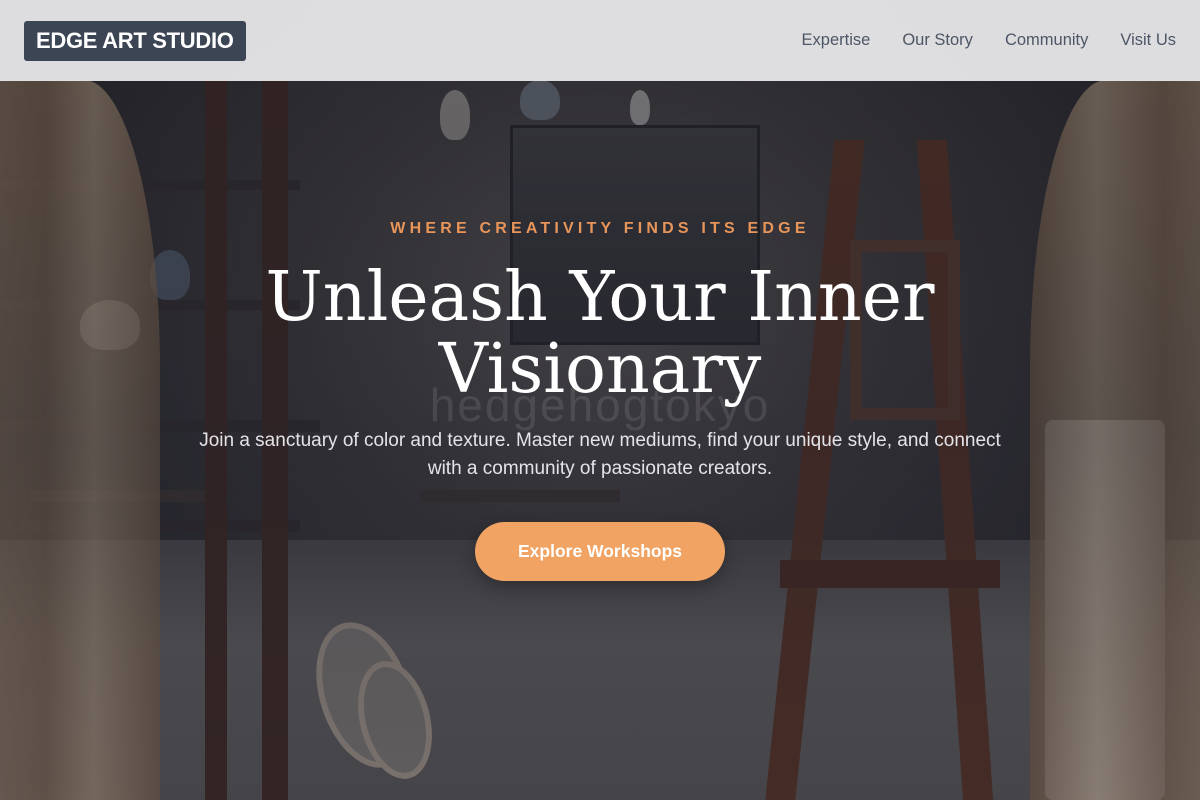  I want to click on brand-logo: EDGE ART STUDIO, so click(135, 40).